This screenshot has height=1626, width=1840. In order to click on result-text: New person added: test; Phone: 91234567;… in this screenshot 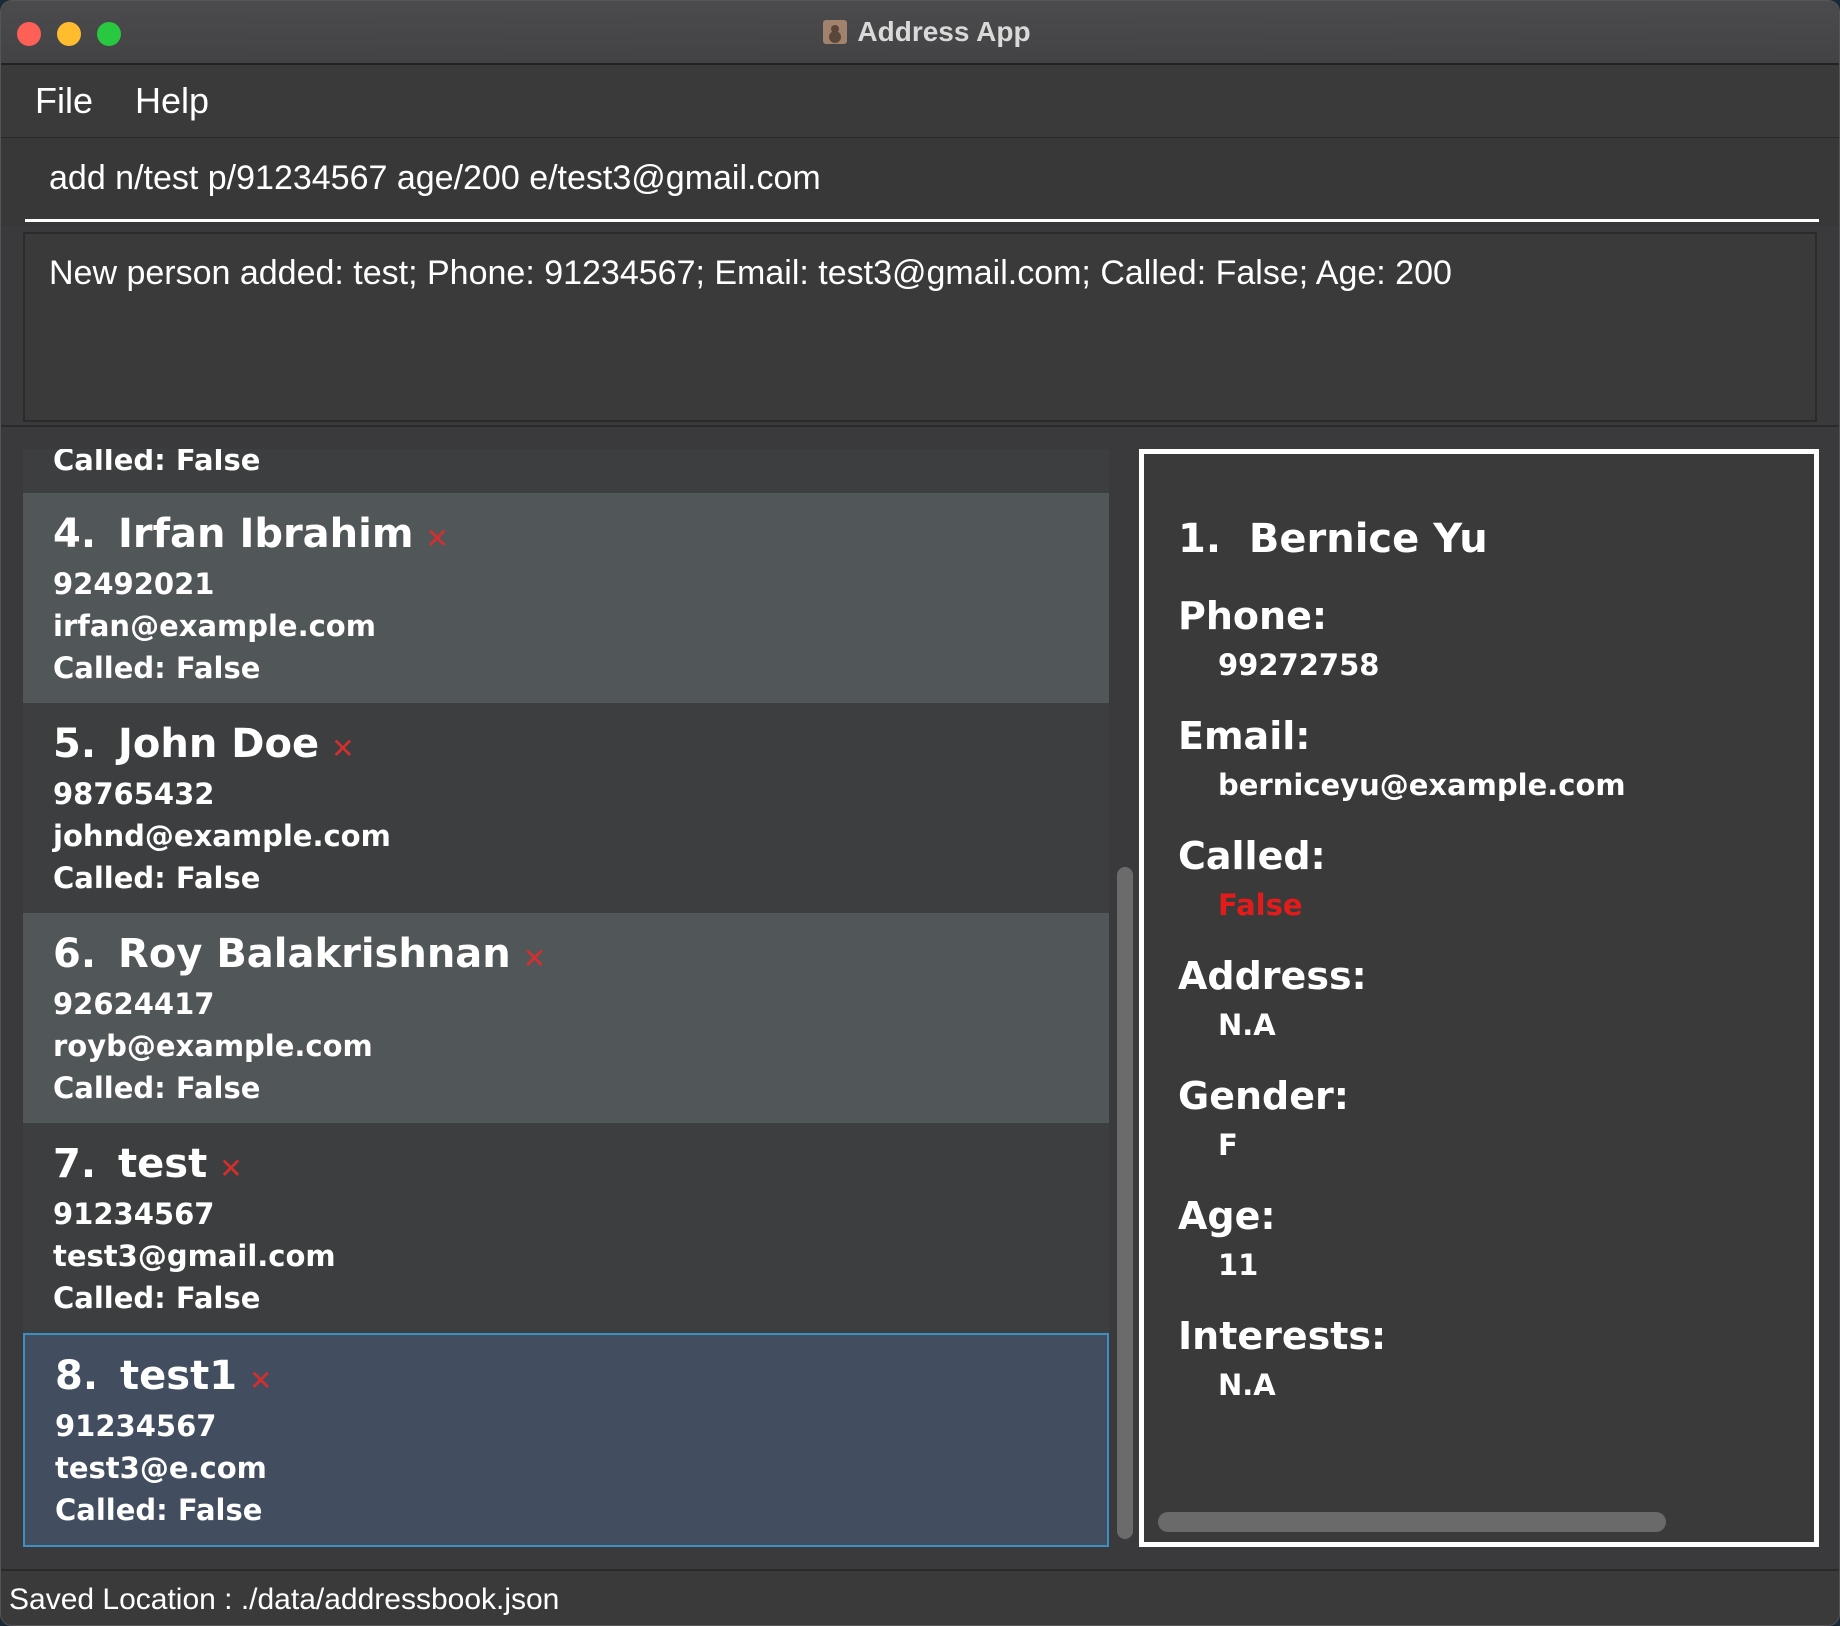, I will do `click(750, 273)`.